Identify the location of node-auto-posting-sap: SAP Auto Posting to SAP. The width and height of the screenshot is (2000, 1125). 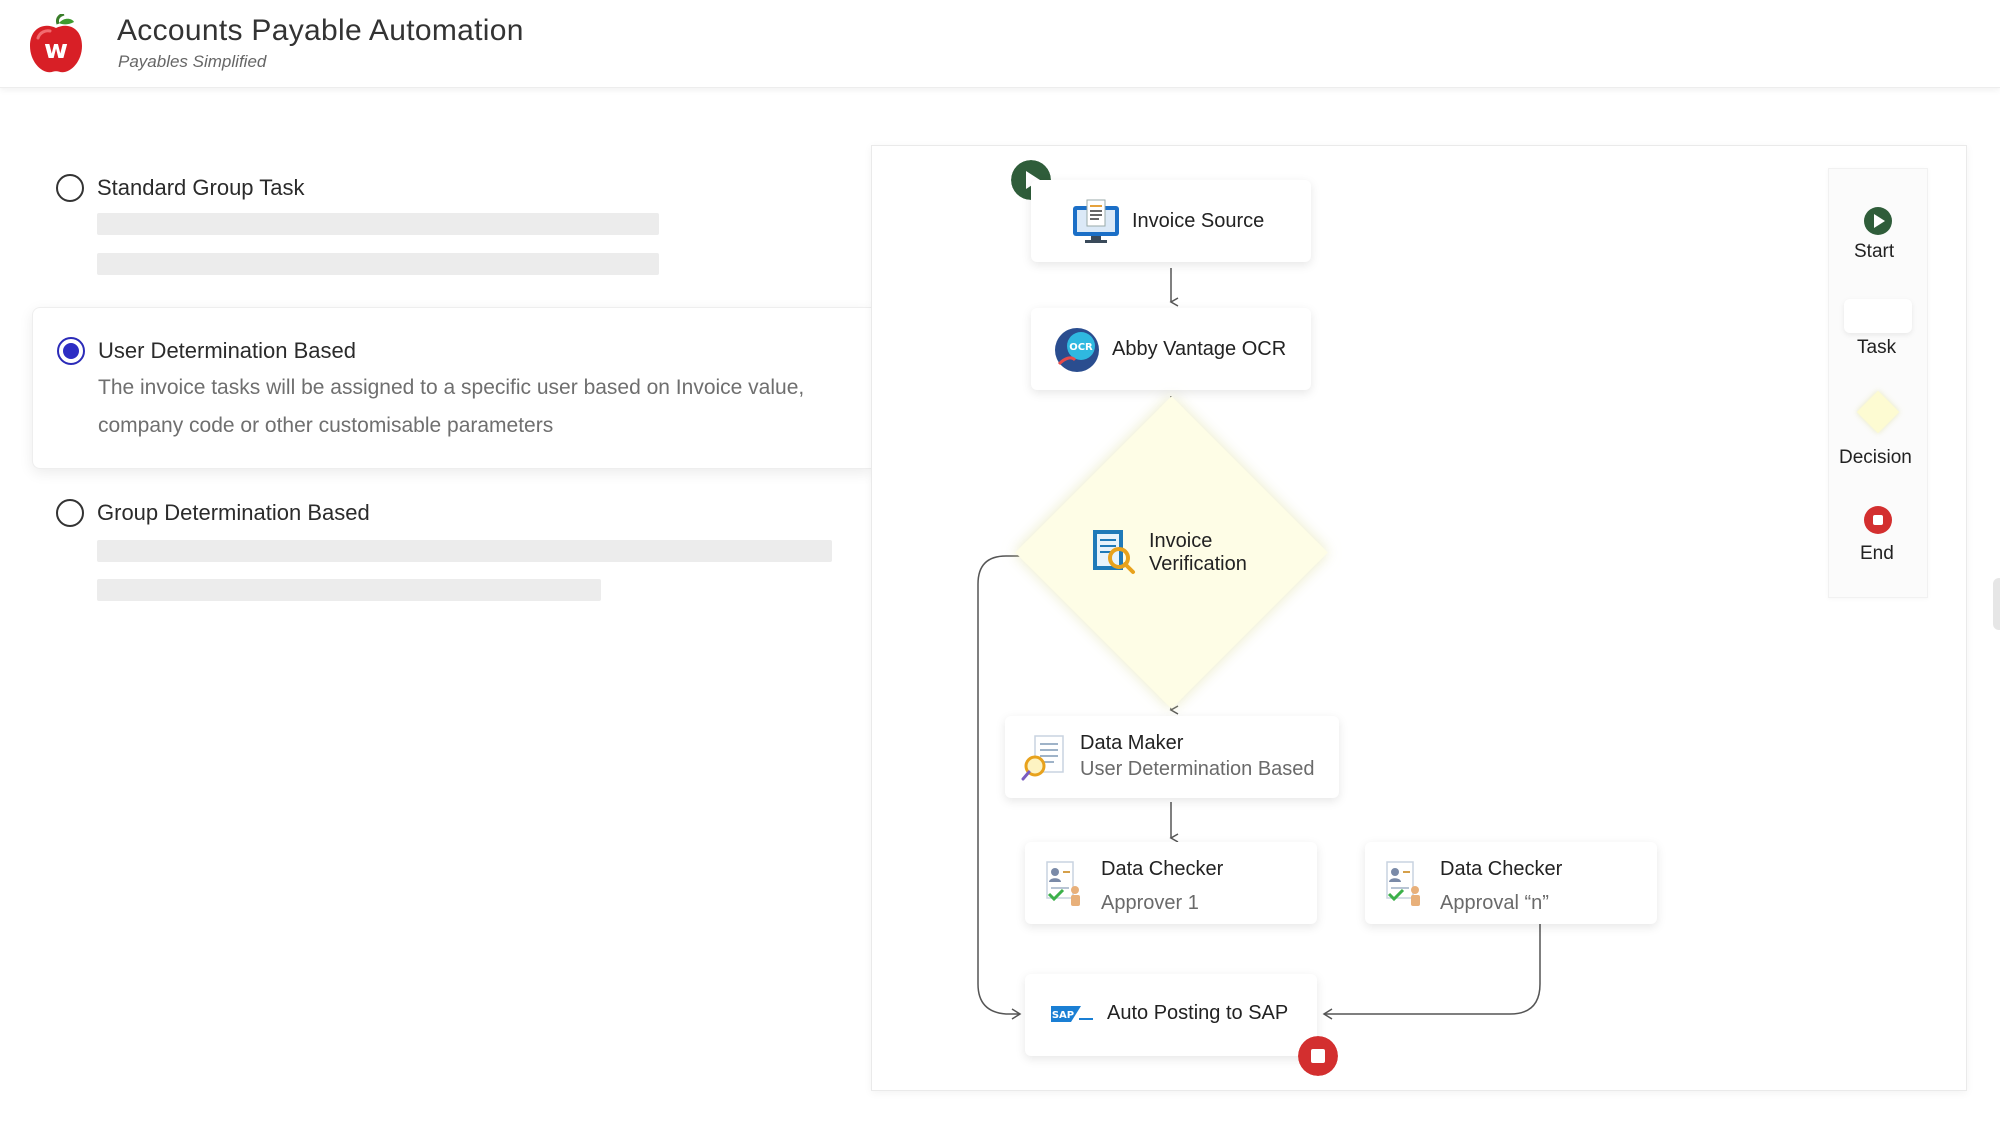
(1171, 1015).